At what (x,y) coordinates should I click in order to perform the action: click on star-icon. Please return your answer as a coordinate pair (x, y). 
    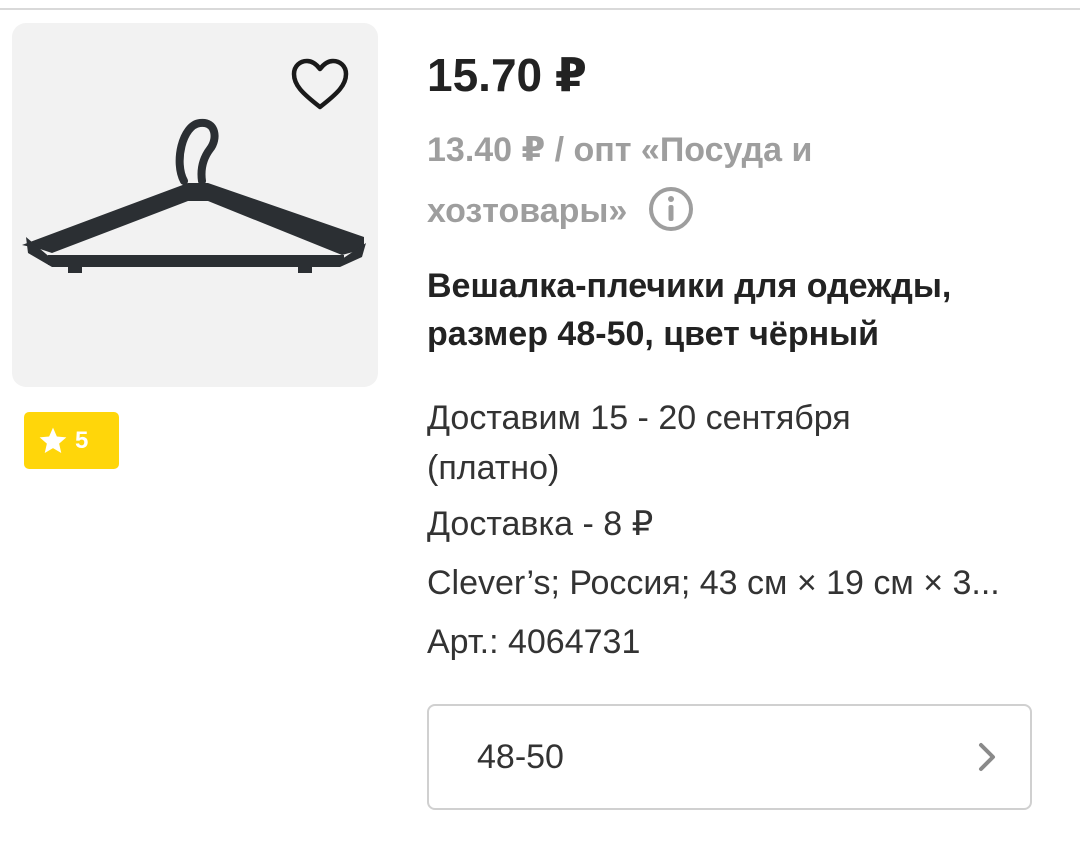
    Looking at the image, I should click on (53, 440).